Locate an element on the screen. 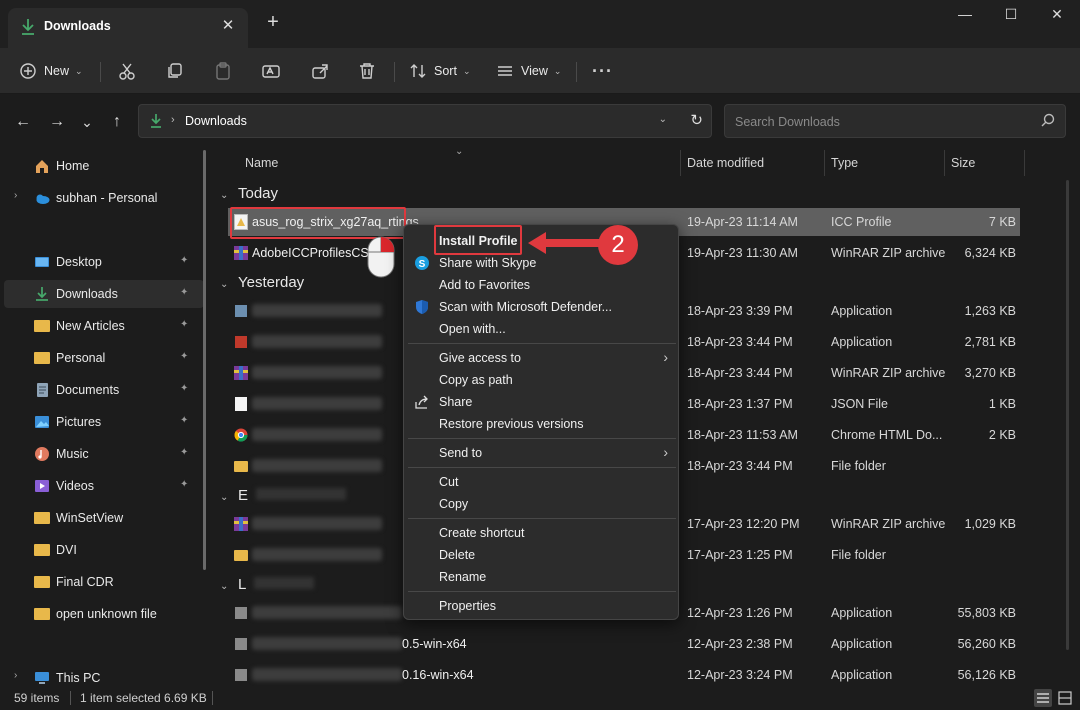 The width and height of the screenshot is (1080, 710). menu-item-restore-previous-versions: Restore previous versions is located at coordinates (542, 424).